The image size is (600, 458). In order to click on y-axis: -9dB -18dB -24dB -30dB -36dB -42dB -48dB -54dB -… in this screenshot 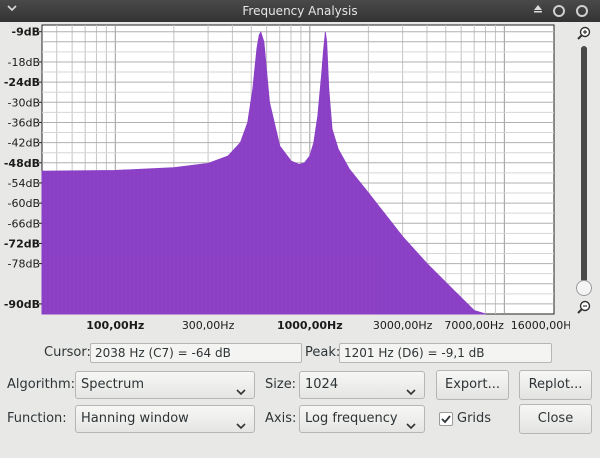, I will do `click(23, 168)`.